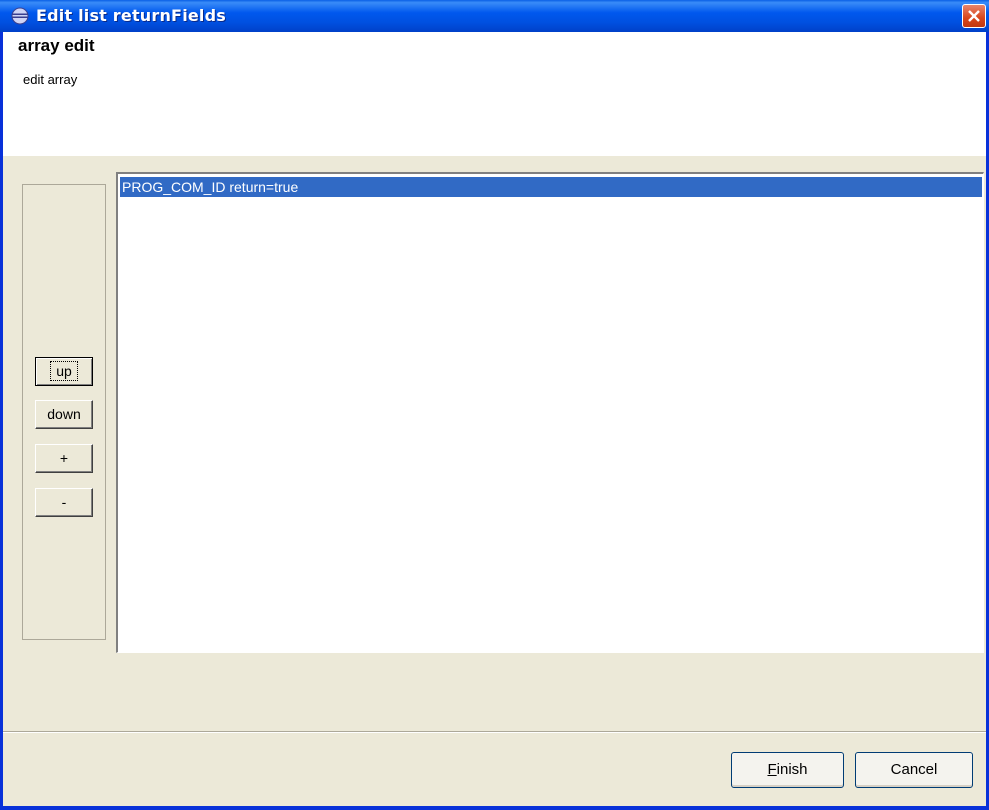 The width and height of the screenshot is (989, 810). Describe the element at coordinates (494, 16) in the screenshot. I see `title-bar: Edit list returnFields` at that location.